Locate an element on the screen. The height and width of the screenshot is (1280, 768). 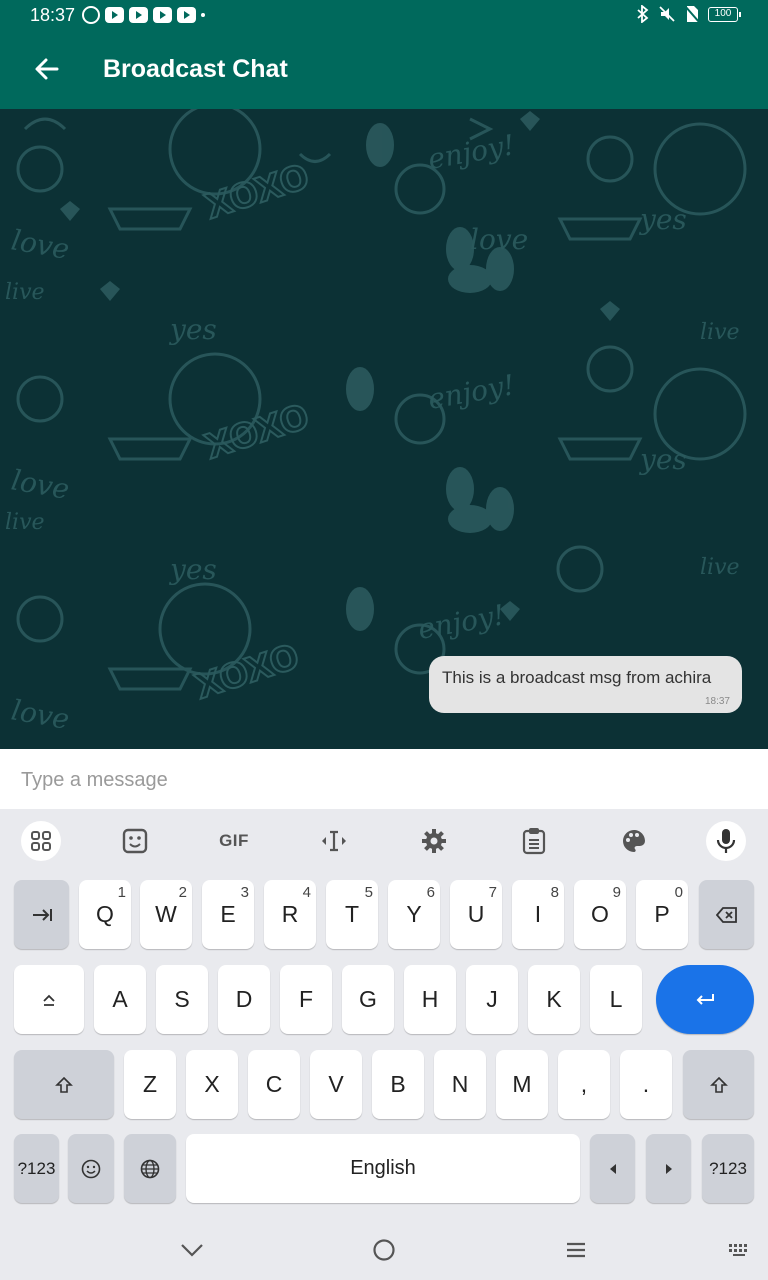
emoji-key is located at coordinates (91, 1168).